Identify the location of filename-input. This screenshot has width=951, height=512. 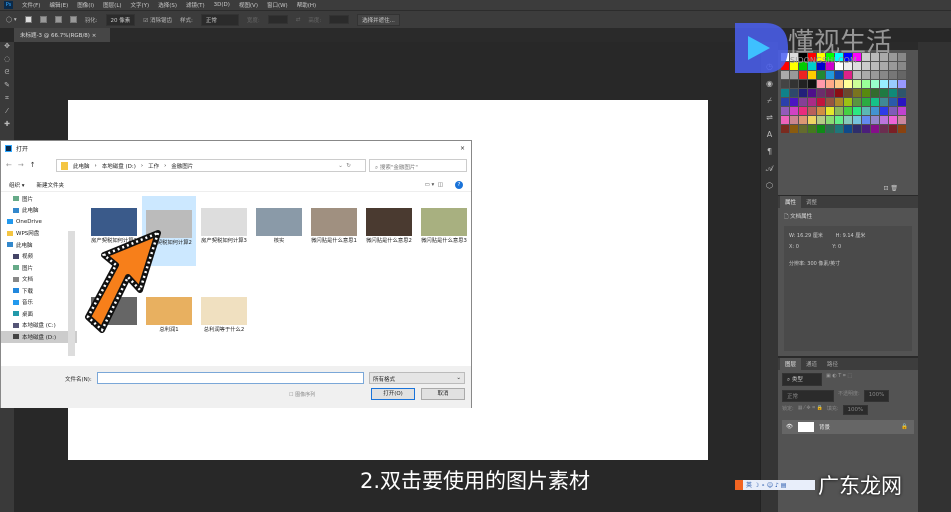
(230, 378).